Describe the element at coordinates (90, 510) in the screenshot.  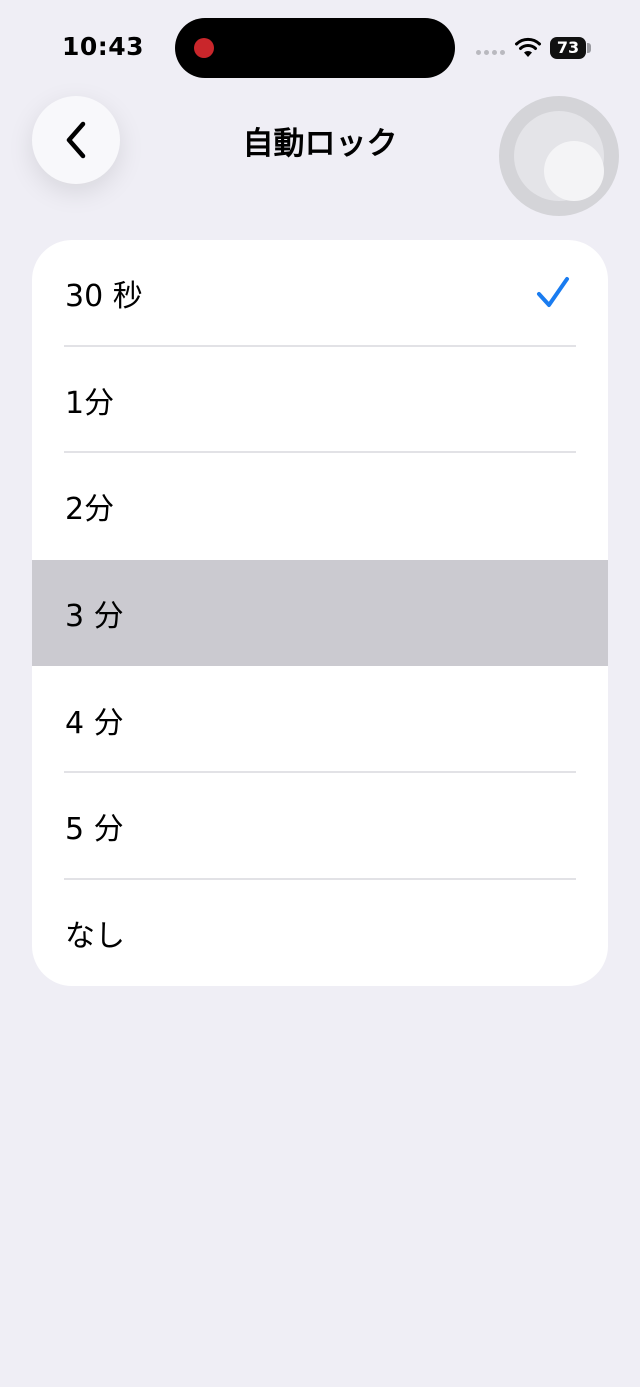
I see `option-label: 2分` at that location.